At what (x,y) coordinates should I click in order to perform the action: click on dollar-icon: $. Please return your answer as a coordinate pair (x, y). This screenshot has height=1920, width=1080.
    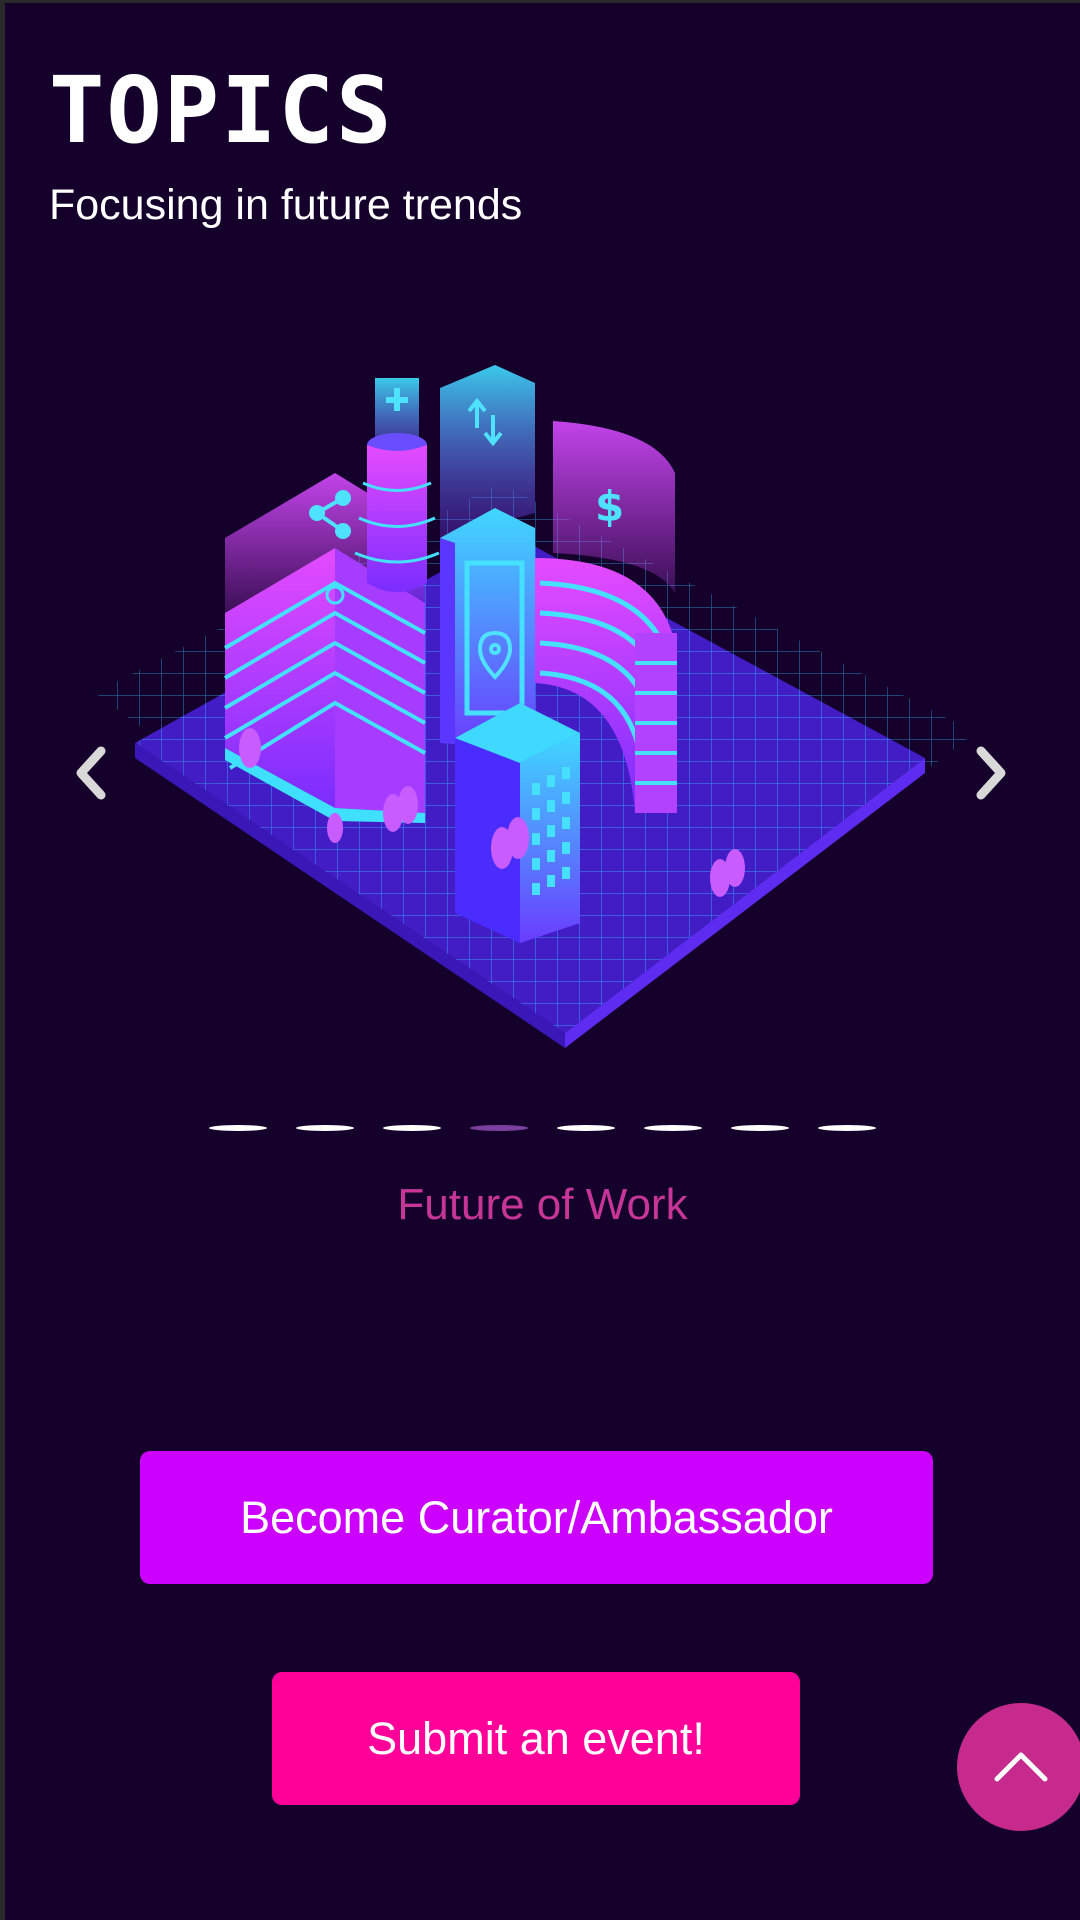
    Looking at the image, I should click on (609, 506).